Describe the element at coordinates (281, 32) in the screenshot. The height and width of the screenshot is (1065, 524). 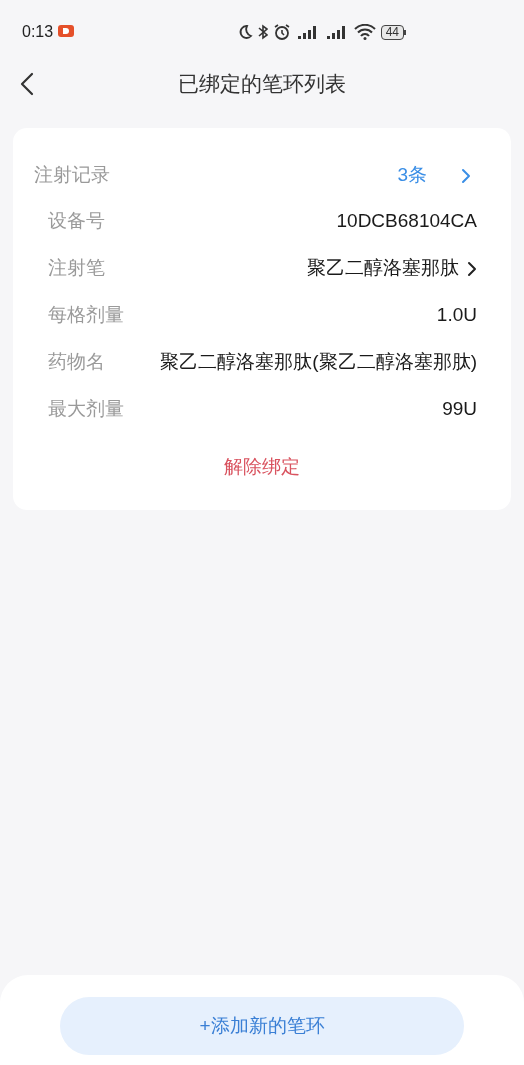
I see `alarm-icon` at that location.